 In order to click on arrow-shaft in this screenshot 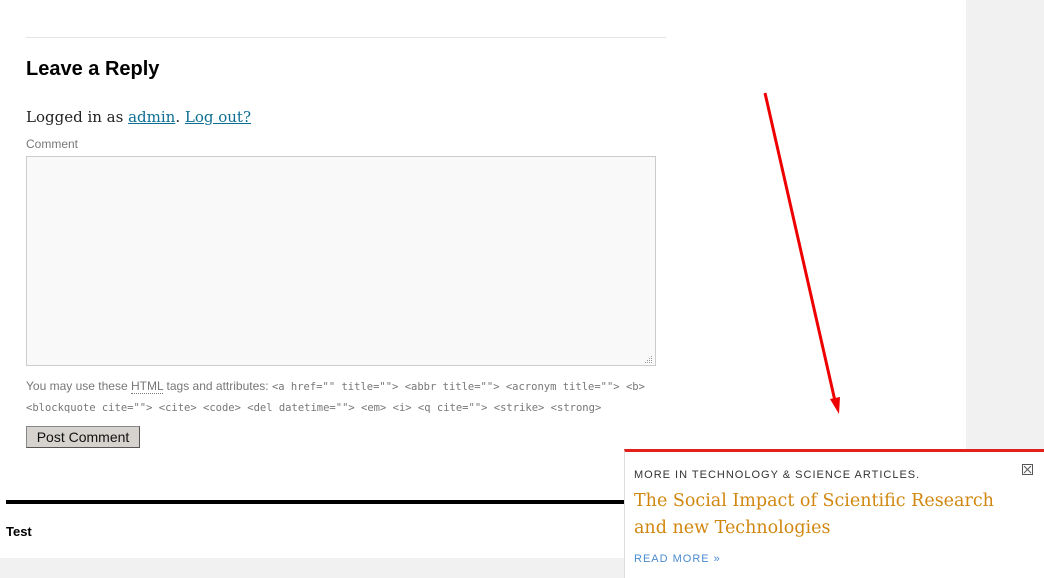, I will do `click(800, 247)`.